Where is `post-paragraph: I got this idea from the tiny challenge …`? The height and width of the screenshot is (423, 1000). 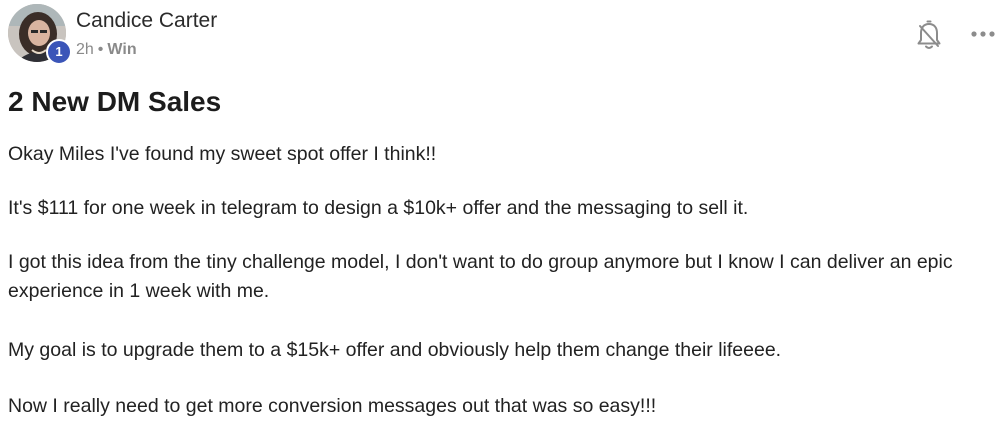 post-paragraph: I got this idea from the tiny challenge … is located at coordinates (480, 276).